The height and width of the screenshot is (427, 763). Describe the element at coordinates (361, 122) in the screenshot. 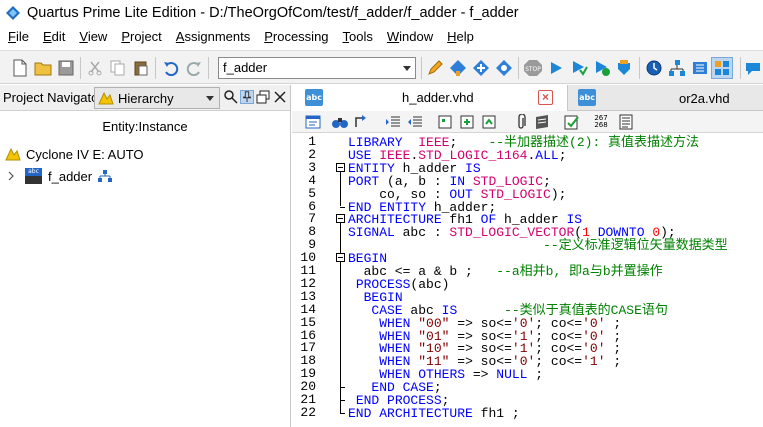

I see `find-next-icon` at that location.